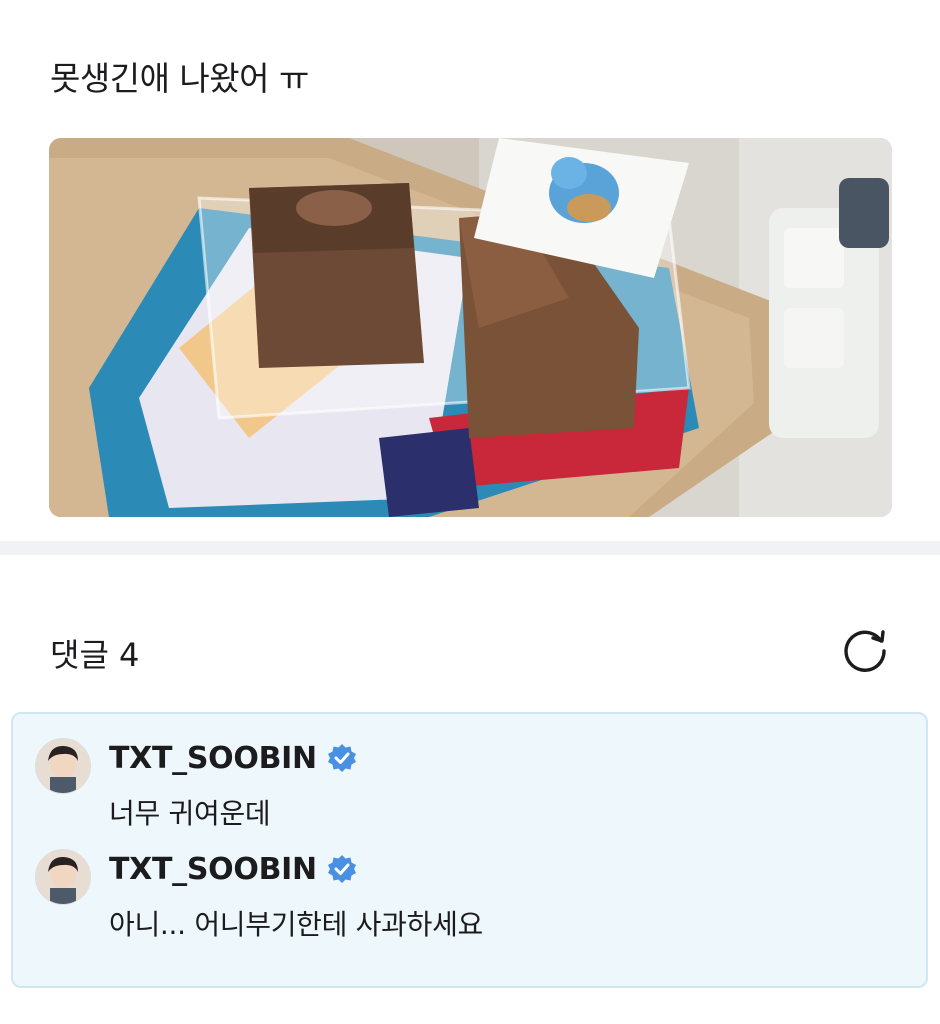 The width and height of the screenshot is (940, 1024). Describe the element at coordinates (190, 813) in the screenshot. I see `comment-text: 너무 귀여운데` at that location.